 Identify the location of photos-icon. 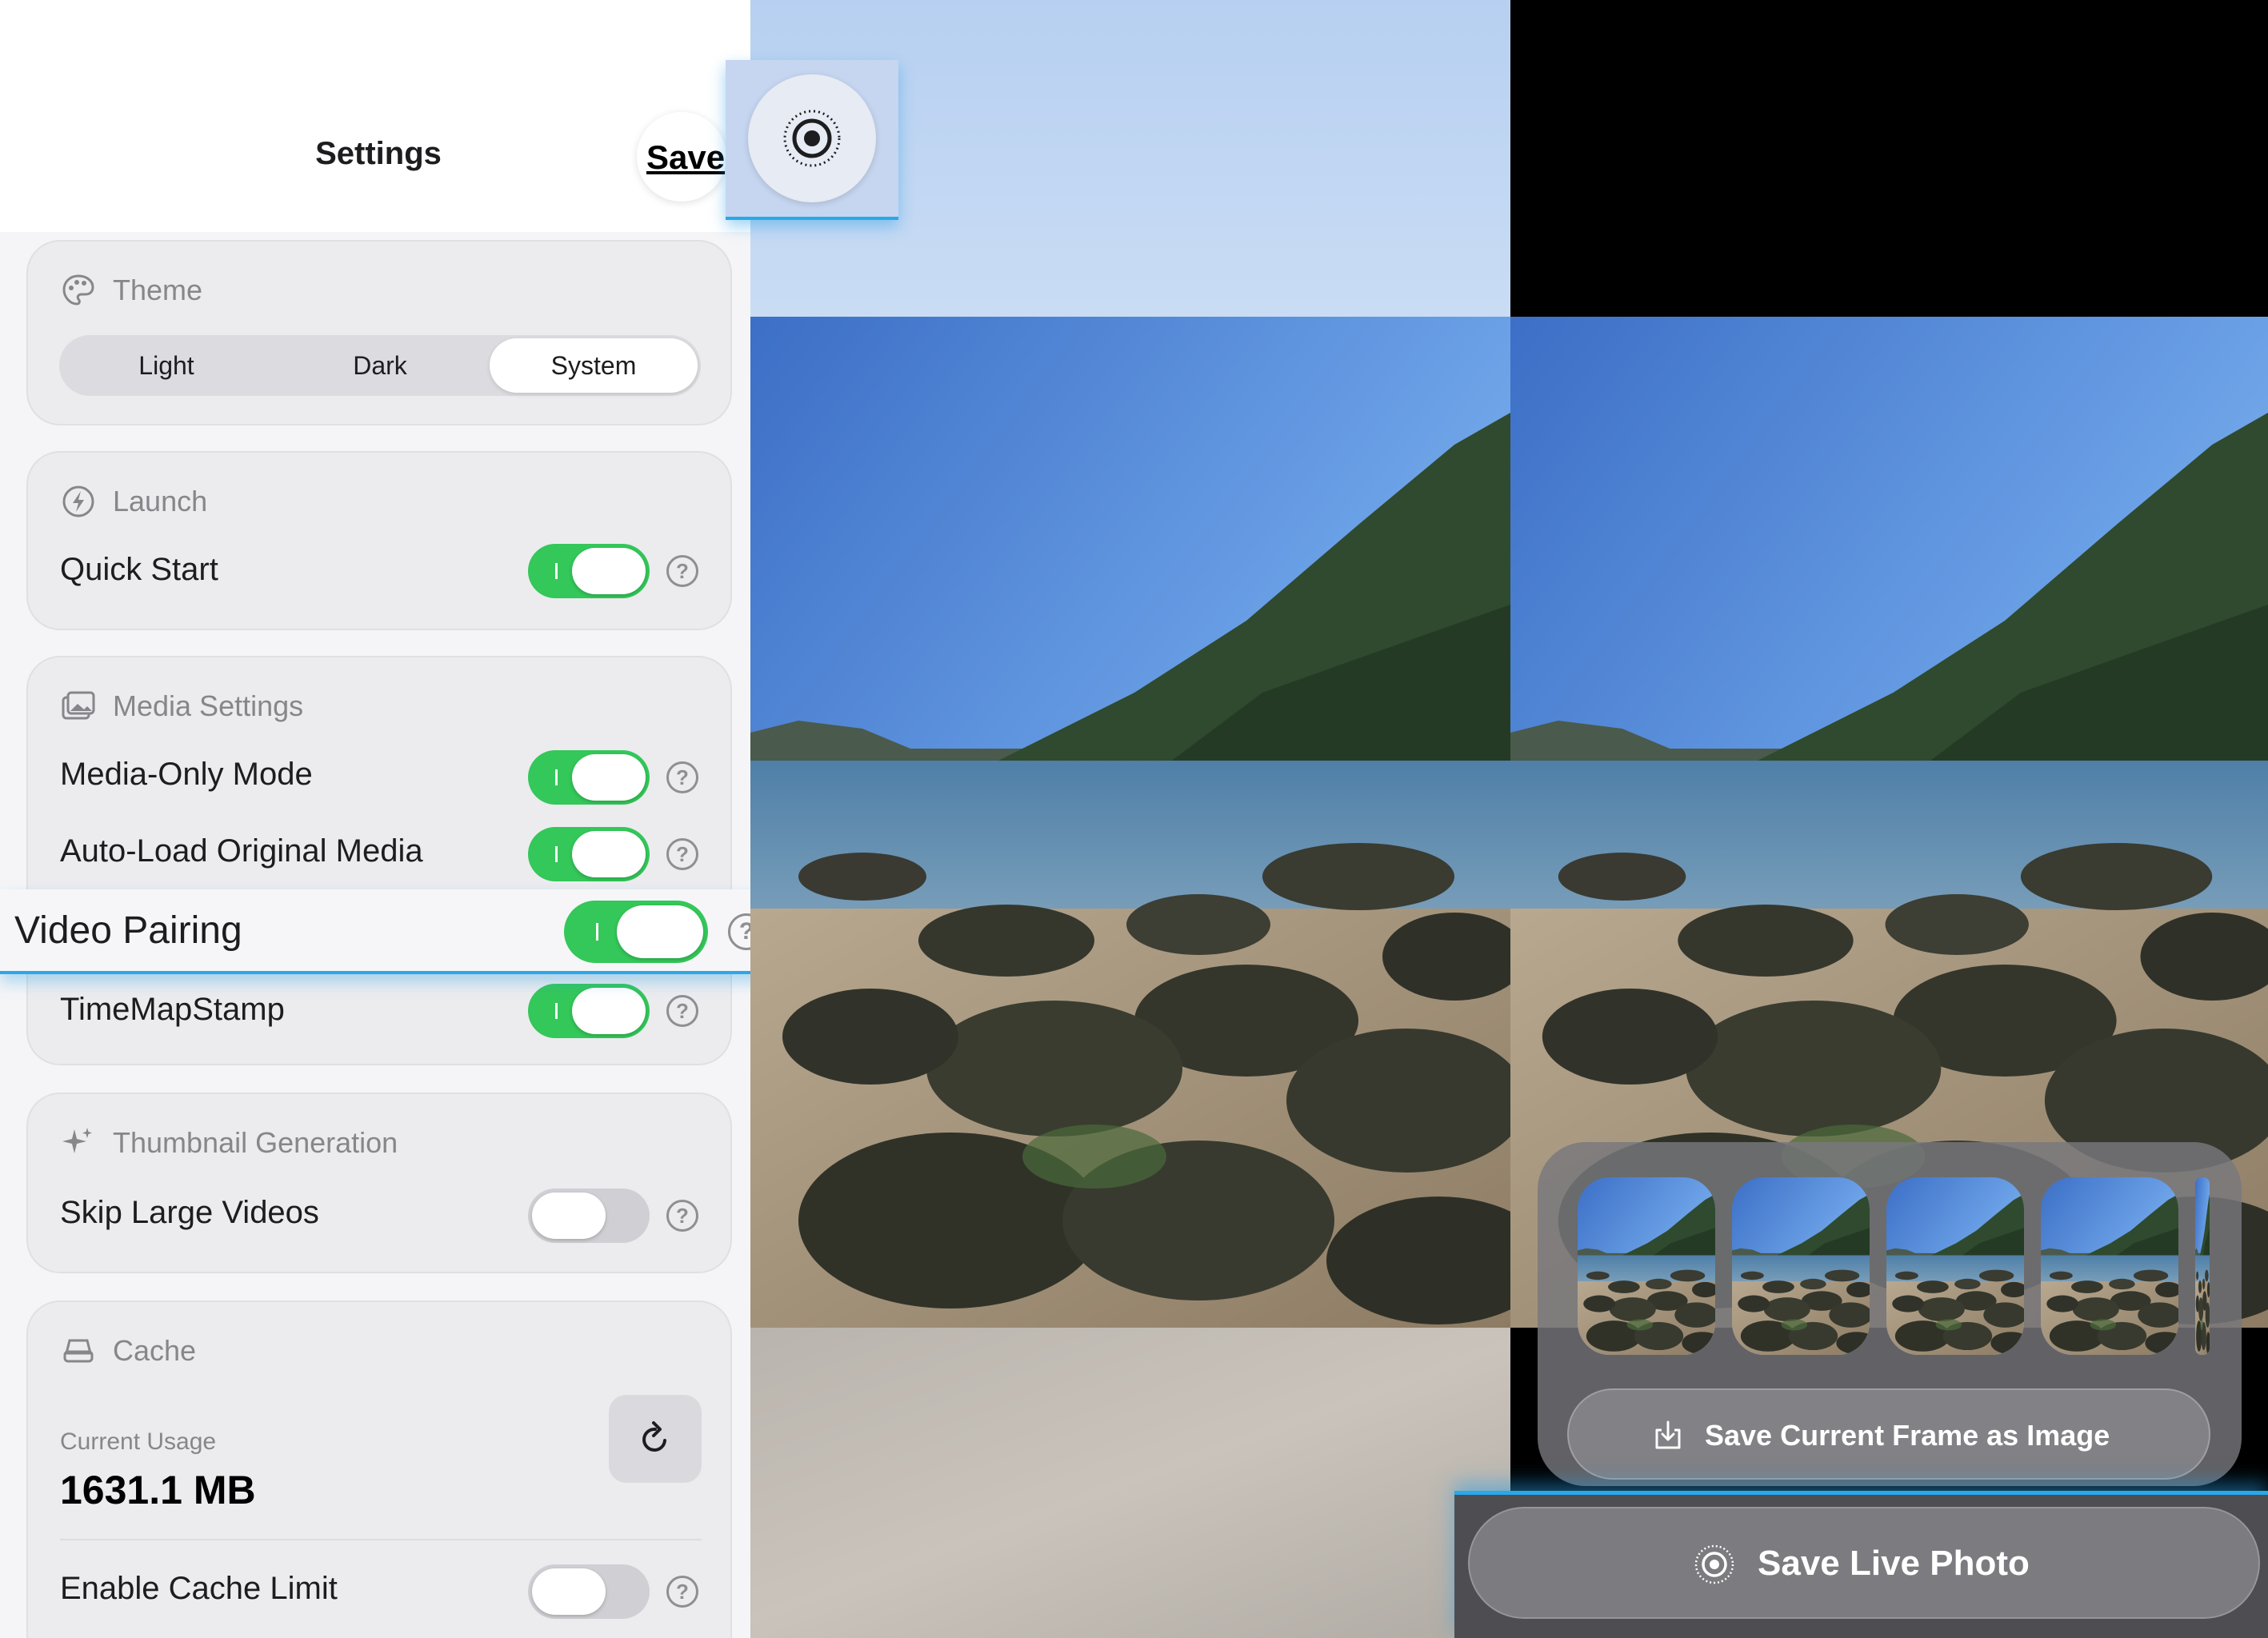
(78, 705).